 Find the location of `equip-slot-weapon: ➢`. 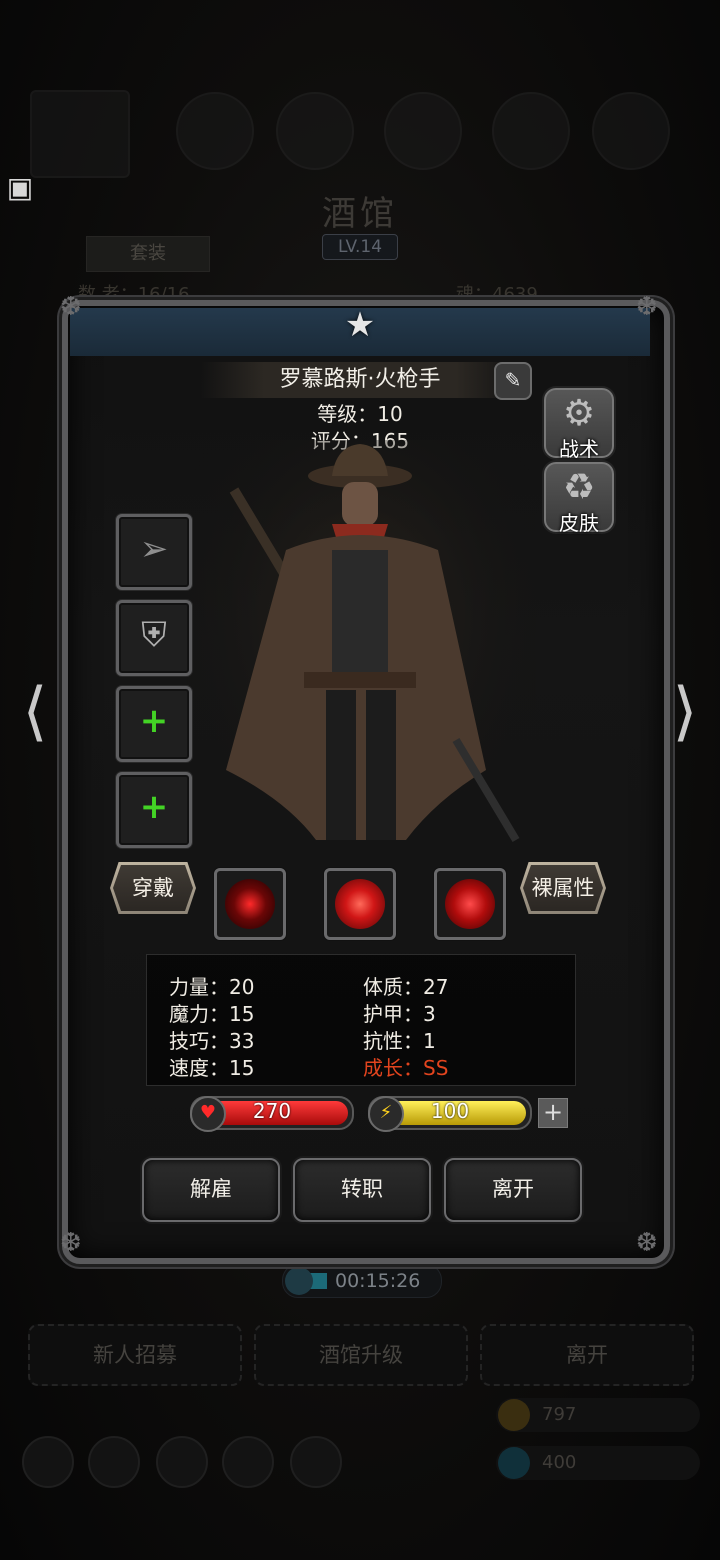

equip-slot-weapon: ➢ is located at coordinates (154, 552).